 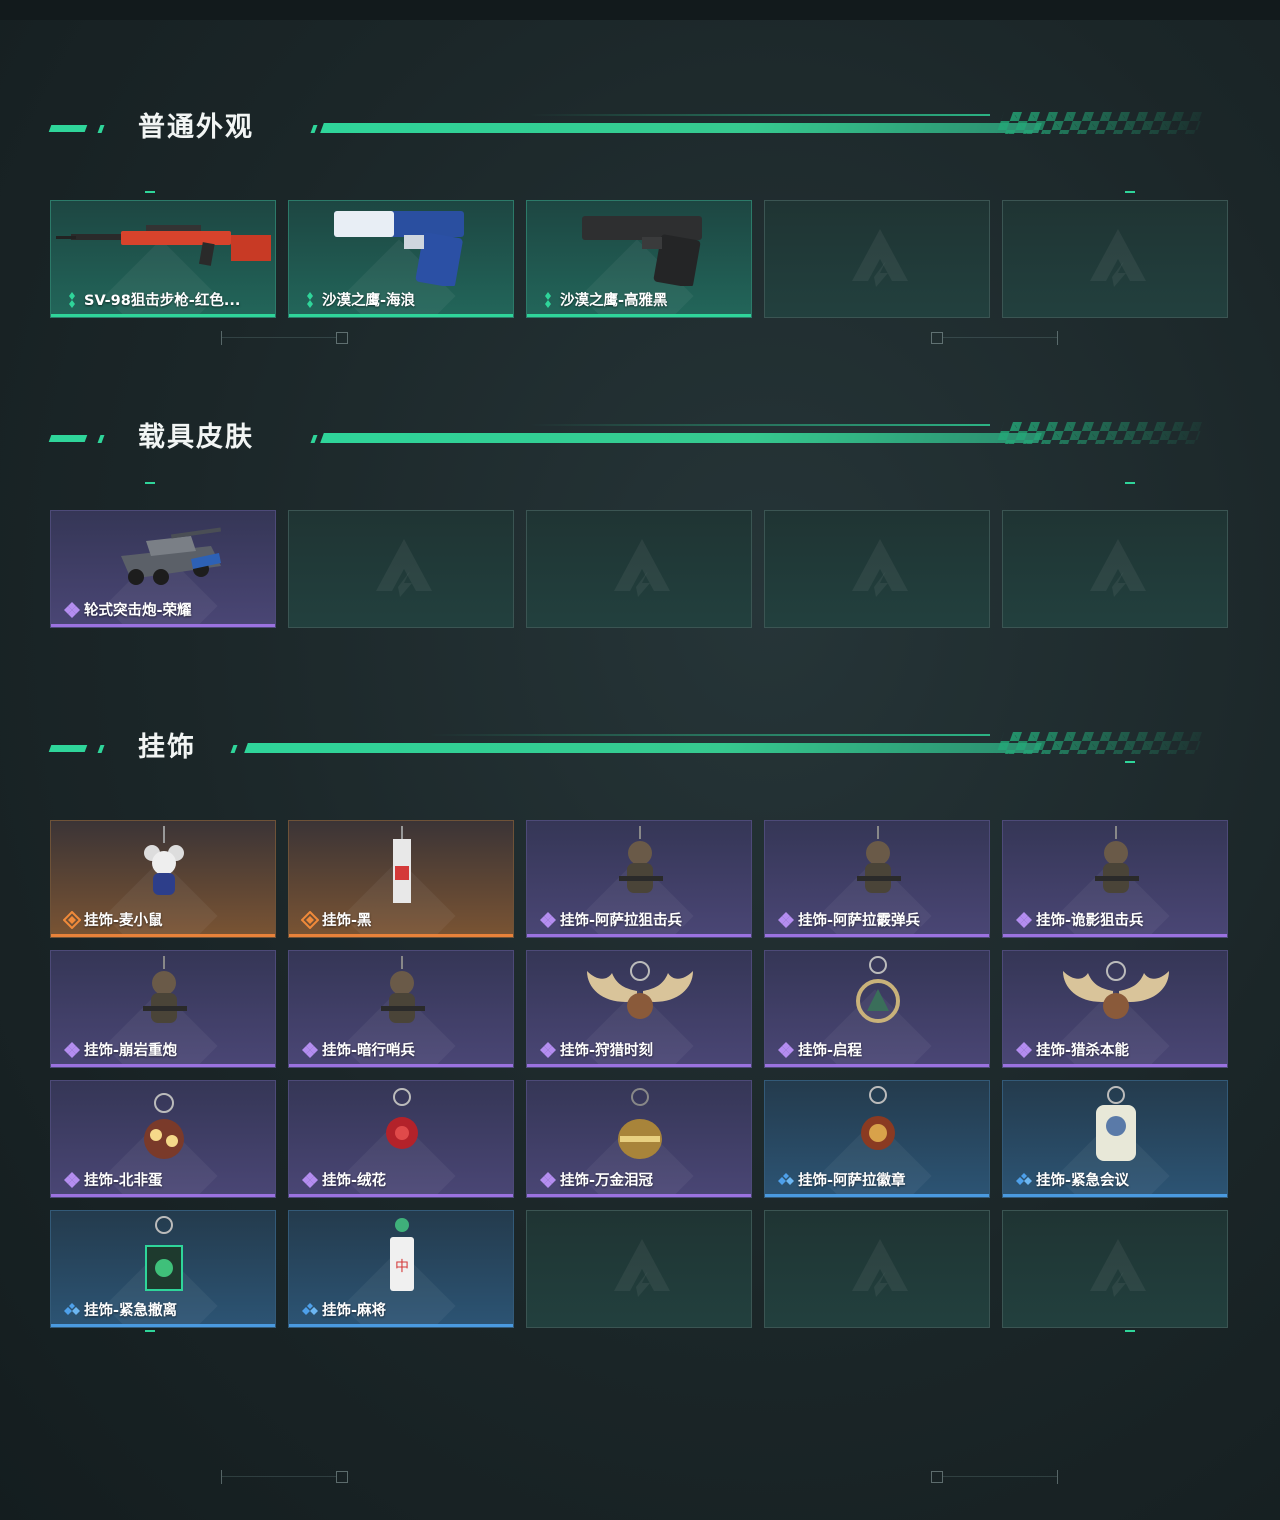 I want to click on item-card: 挂饰-阿萨拉狙击兵, so click(x=639, y=879).